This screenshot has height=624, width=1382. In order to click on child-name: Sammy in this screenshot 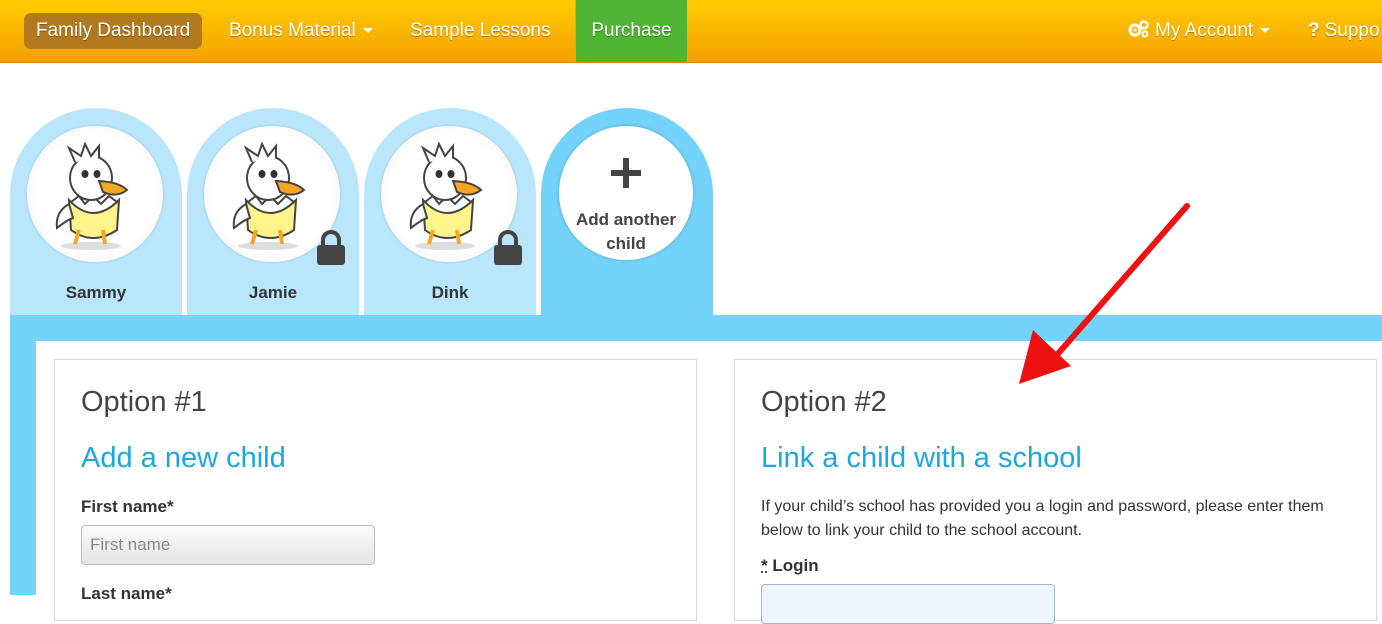, I will do `click(96, 292)`.